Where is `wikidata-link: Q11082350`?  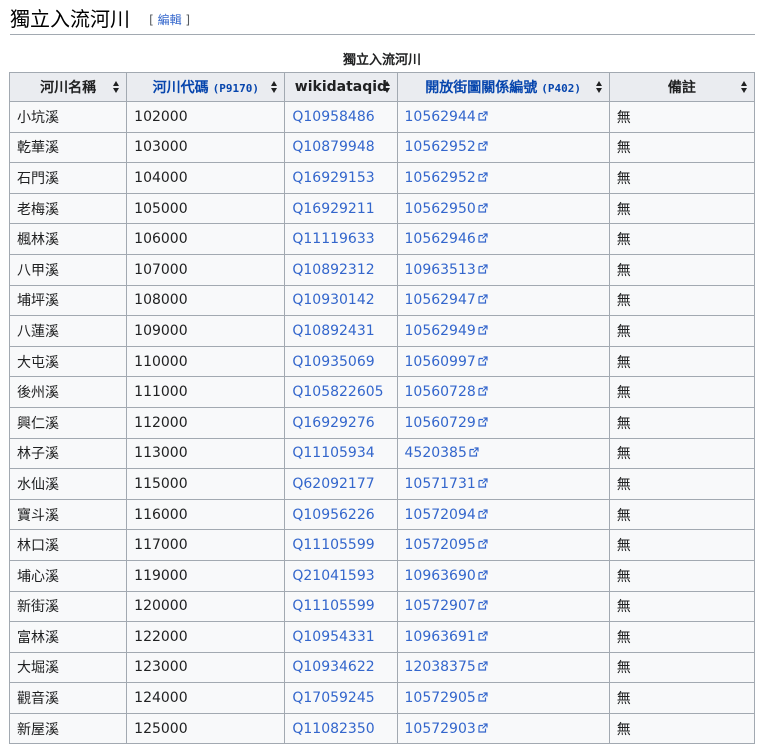
wikidata-link: Q11082350 is located at coordinates (333, 729).